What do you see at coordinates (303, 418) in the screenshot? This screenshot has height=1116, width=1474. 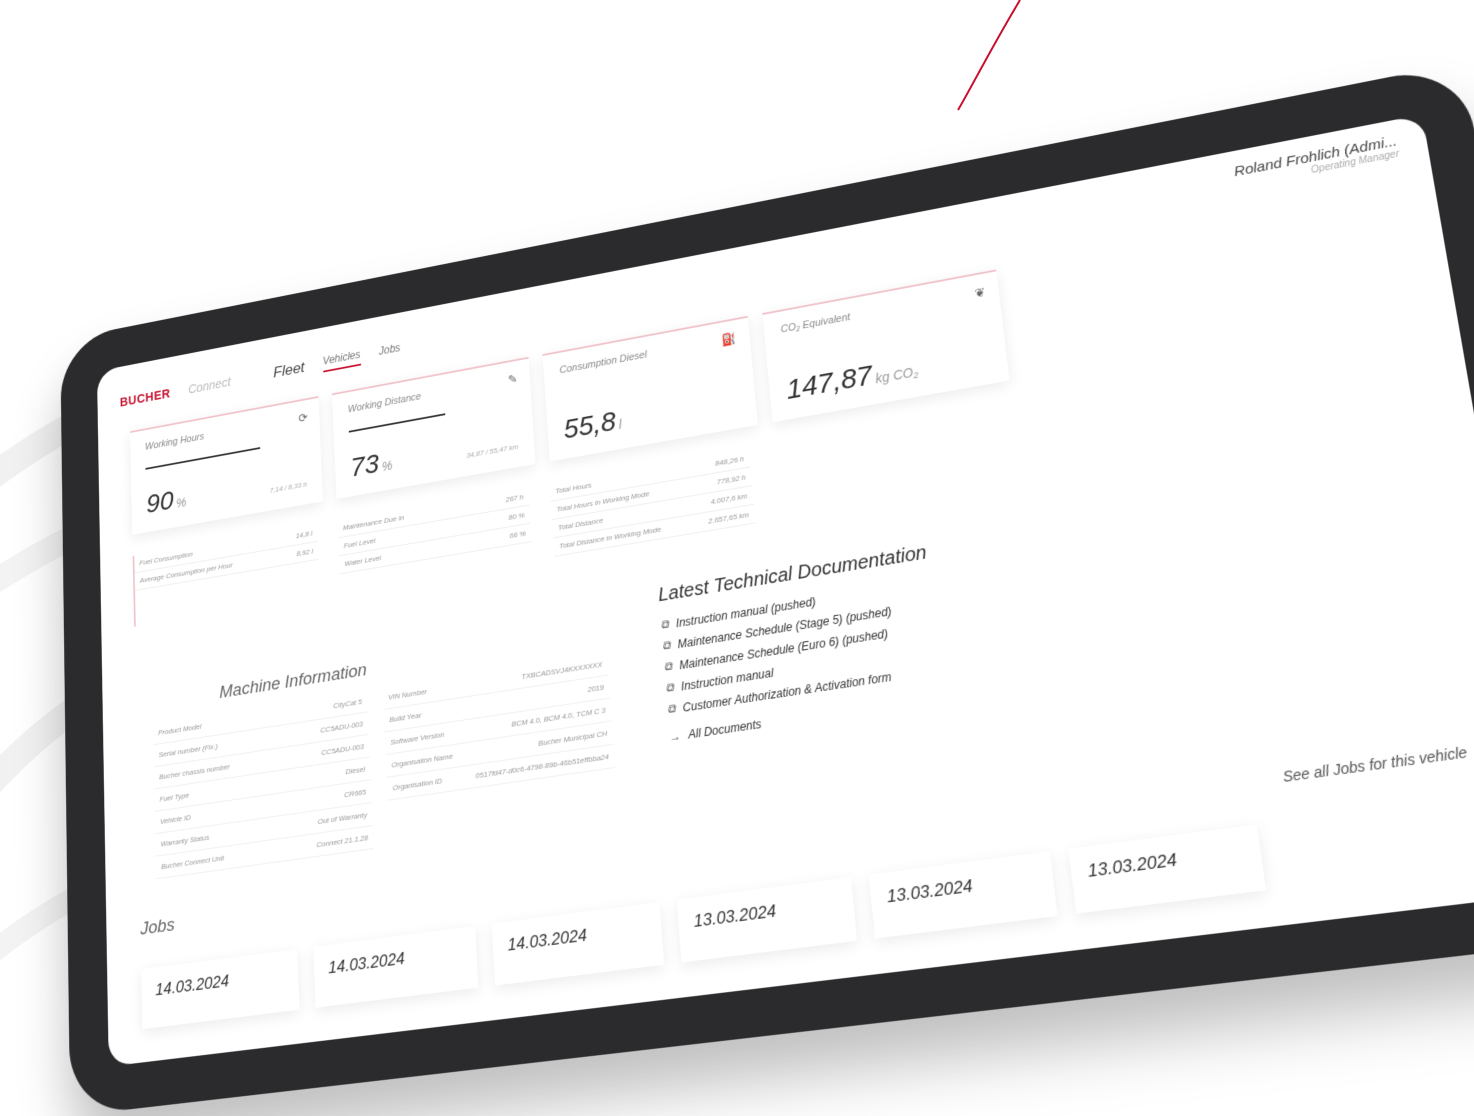 I see `gauge-icon: ⟳` at bounding box center [303, 418].